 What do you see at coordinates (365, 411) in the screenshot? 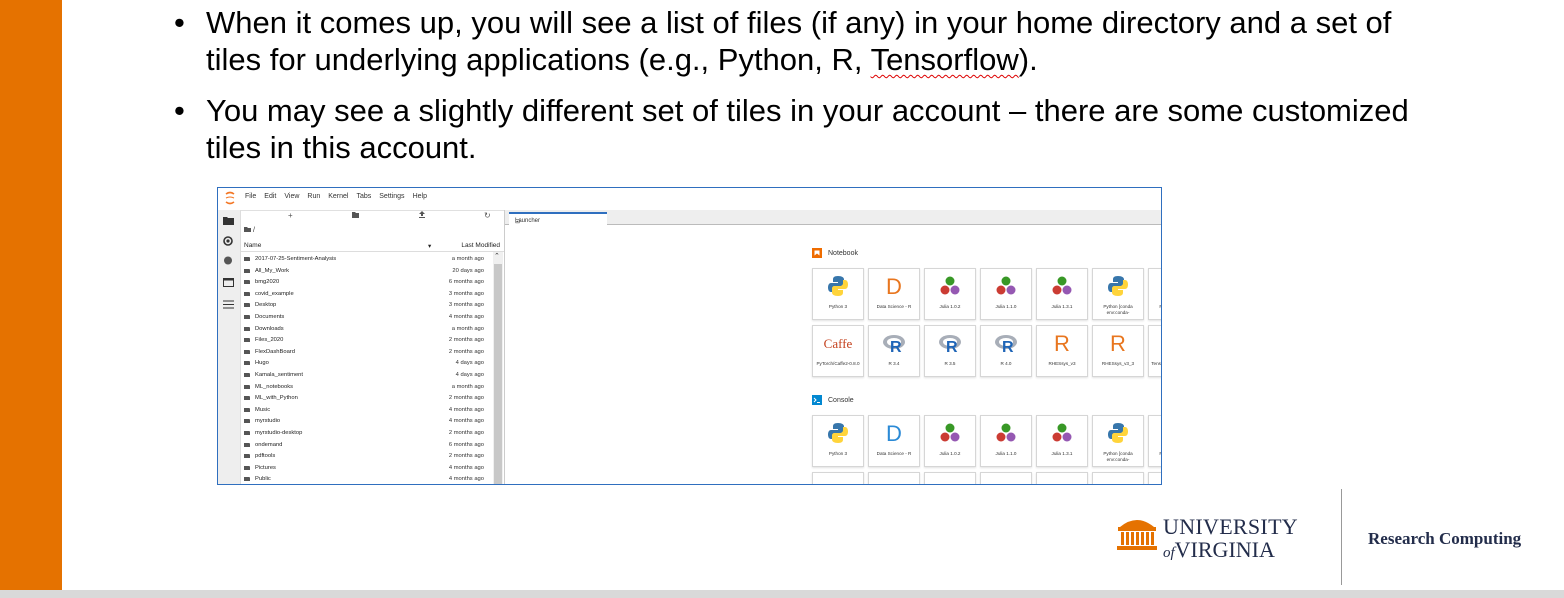
I see `file-row: Music 4 months ago` at bounding box center [365, 411].